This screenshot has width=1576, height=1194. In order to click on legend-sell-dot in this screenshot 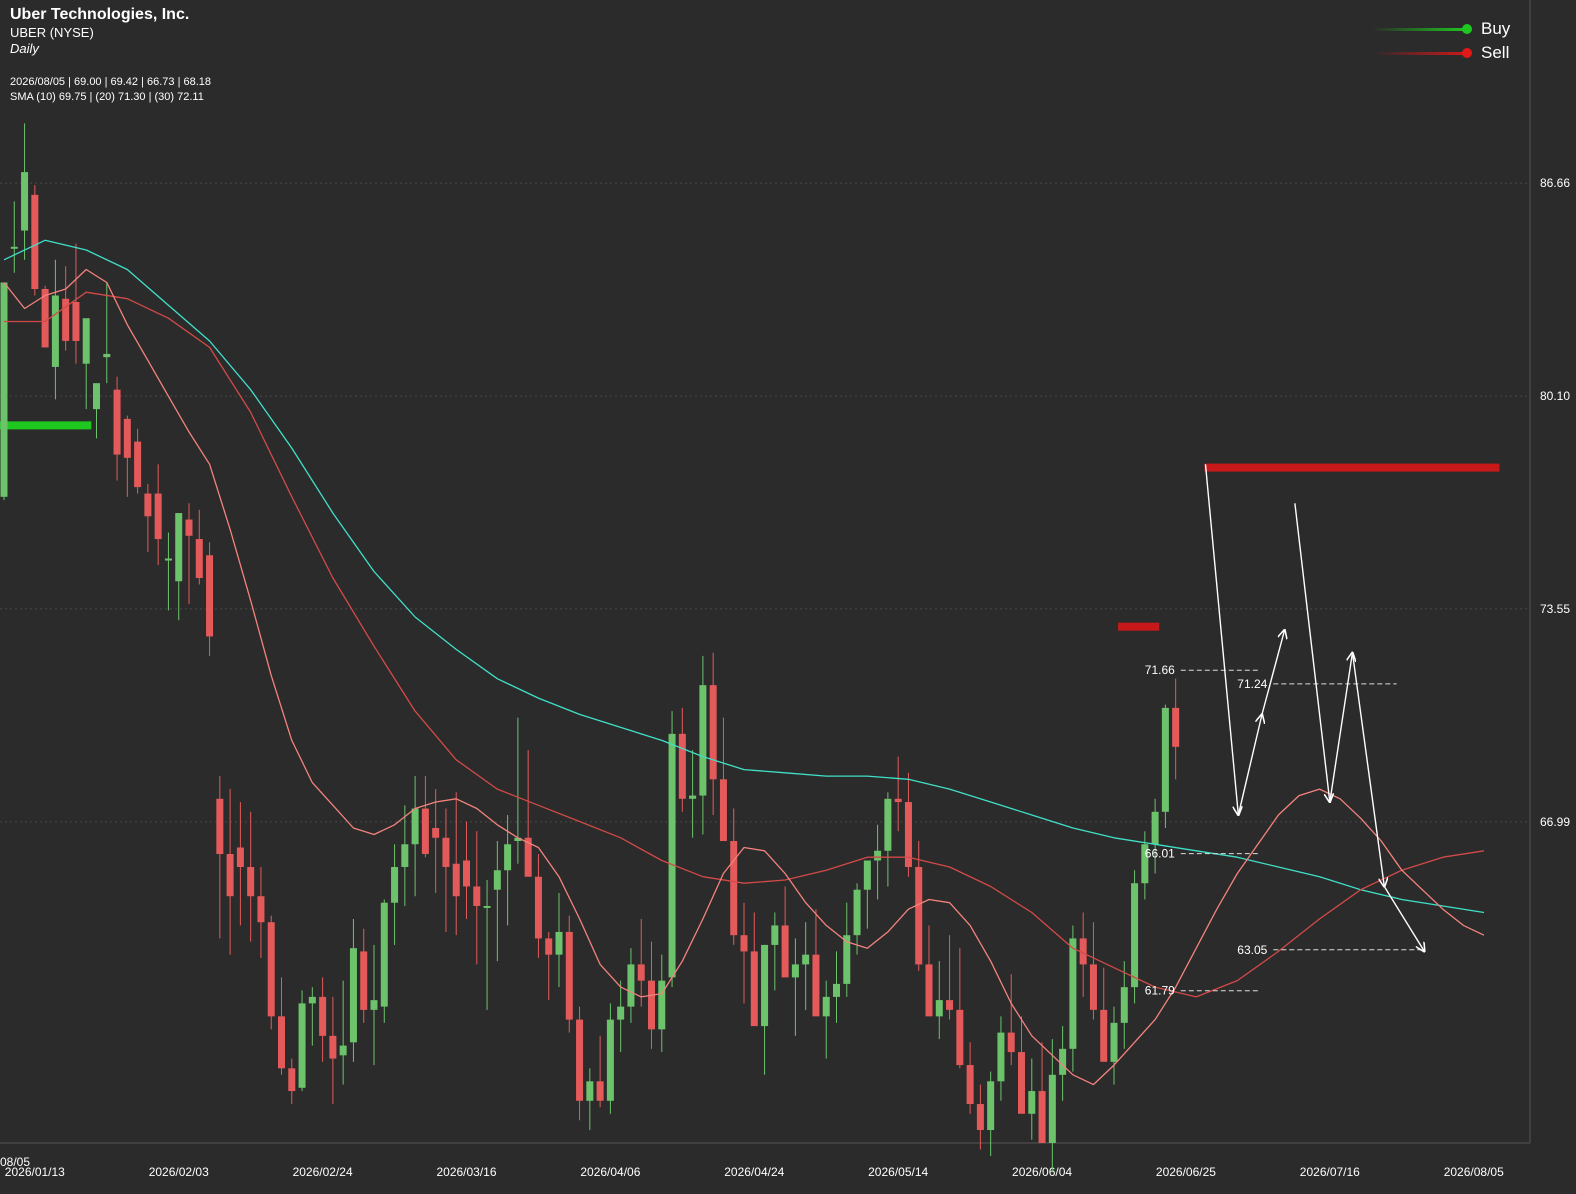, I will do `click(1467, 53)`.